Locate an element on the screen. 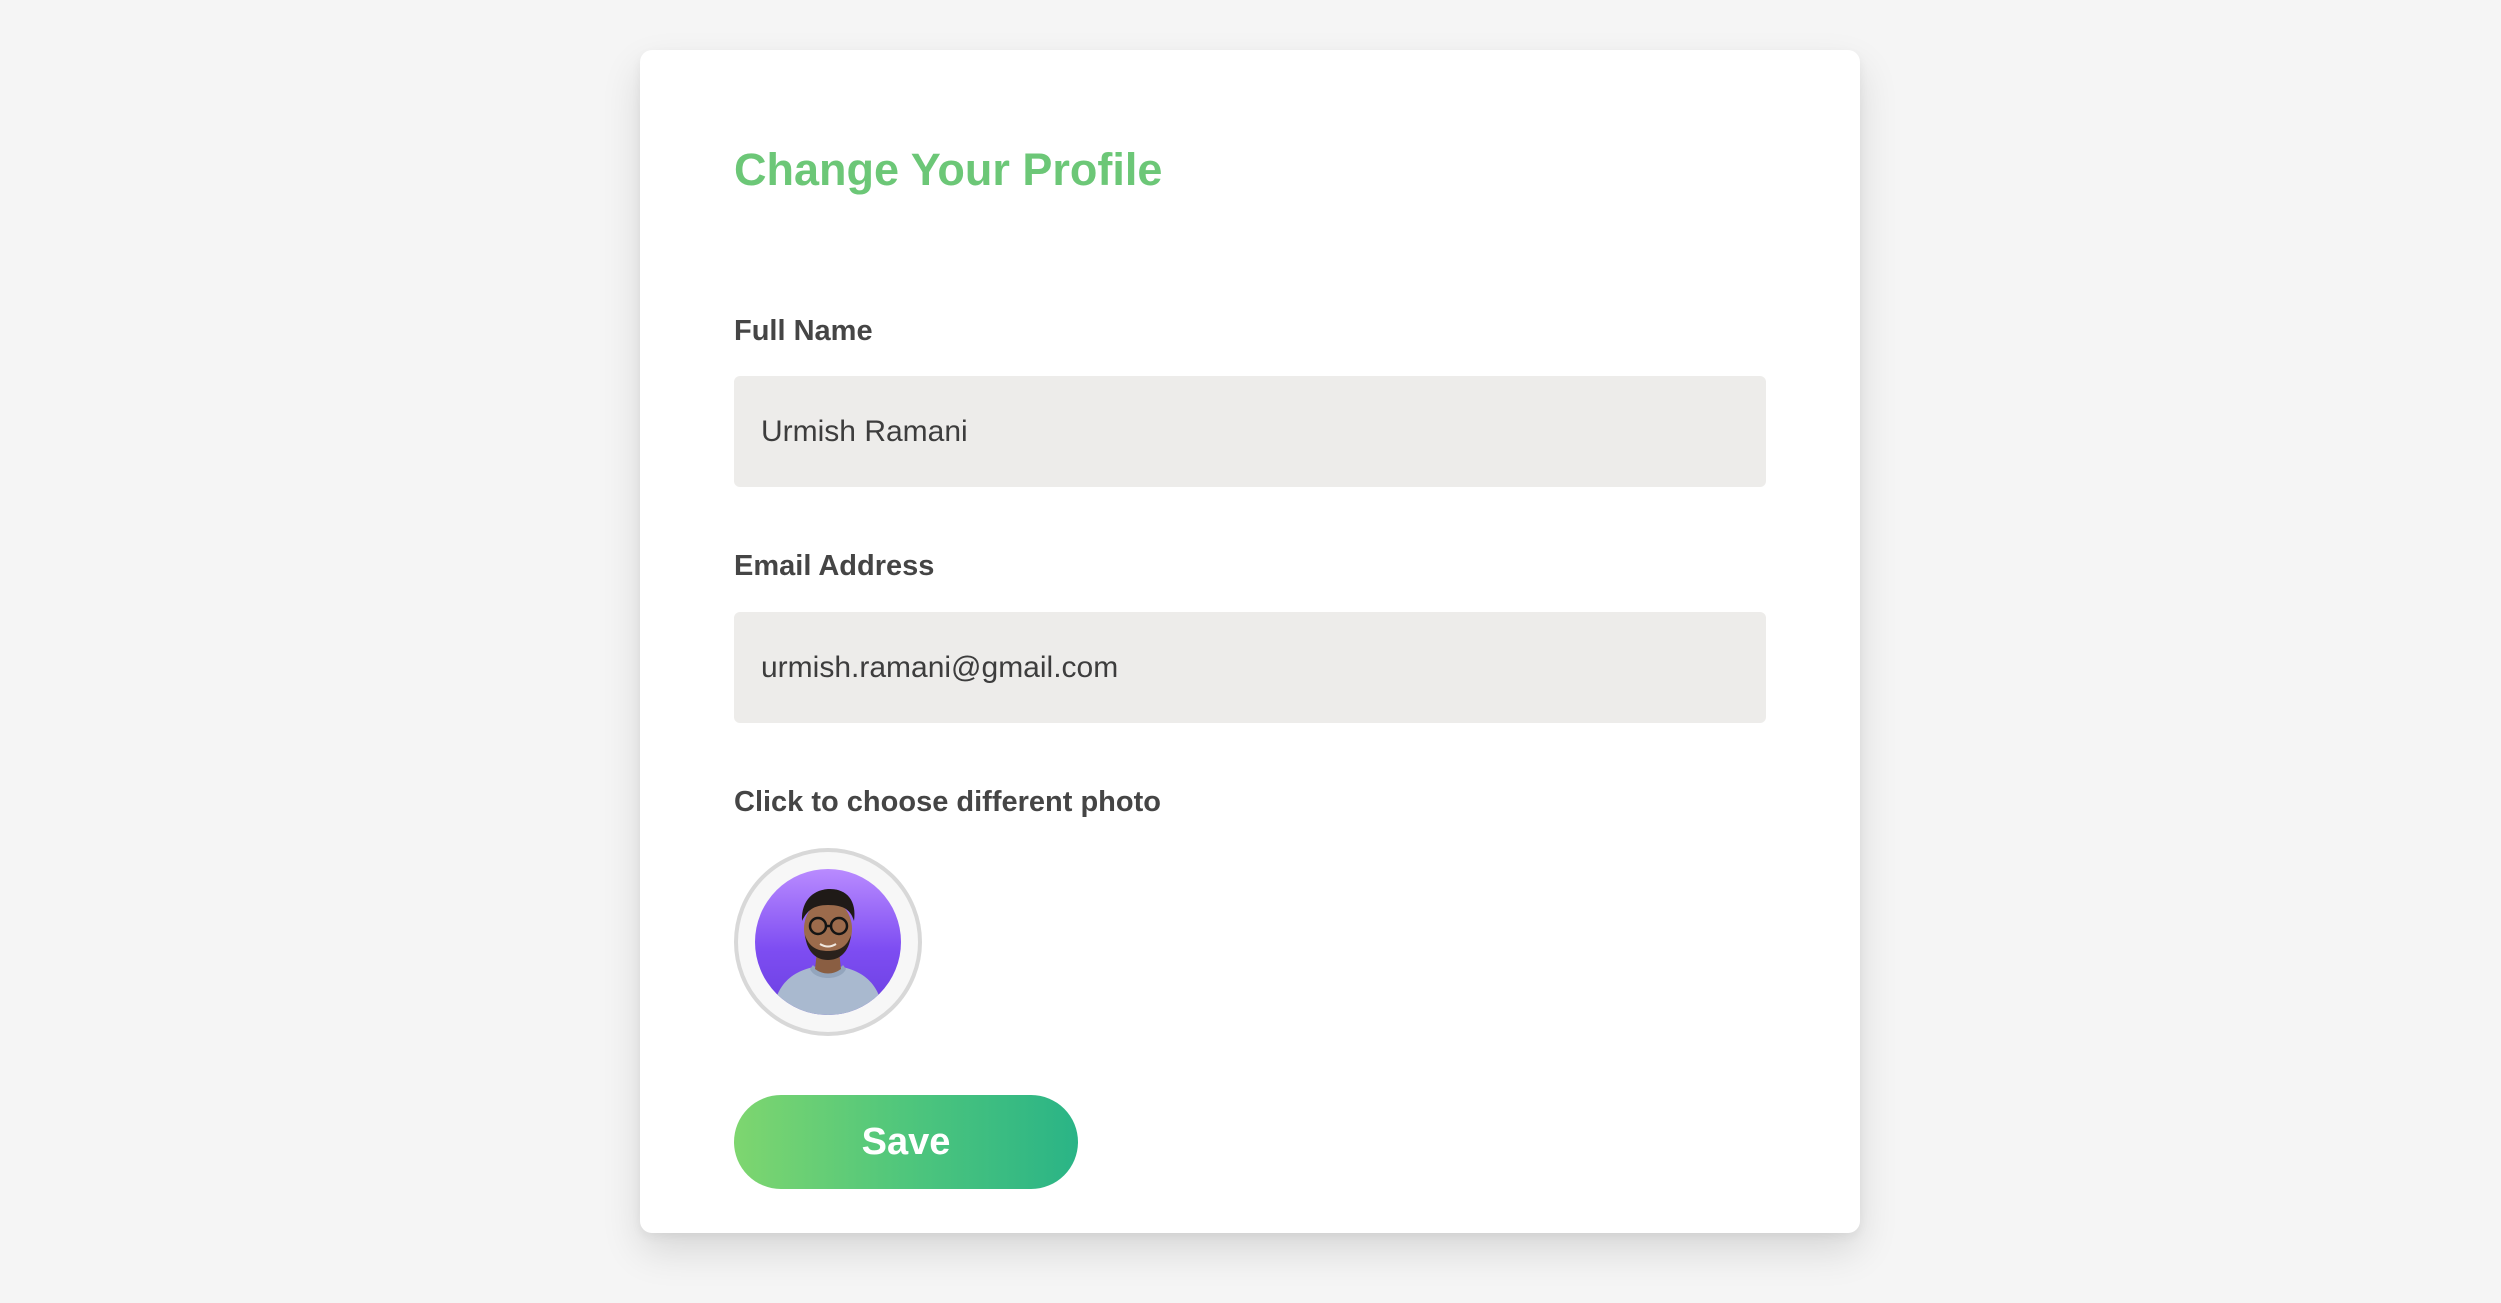 The width and height of the screenshot is (2501, 1303). avatar-image is located at coordinates (828, 942).